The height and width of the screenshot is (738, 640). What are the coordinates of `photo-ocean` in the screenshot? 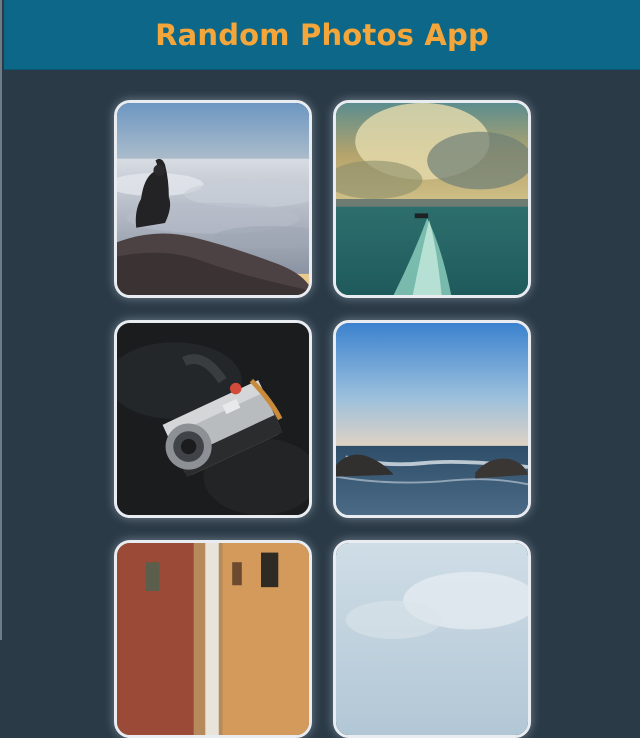 It's located at (432, 419).